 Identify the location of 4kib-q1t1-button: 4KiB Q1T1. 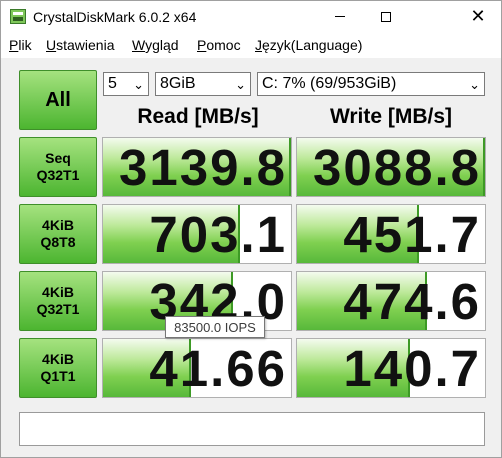
(58, 368).